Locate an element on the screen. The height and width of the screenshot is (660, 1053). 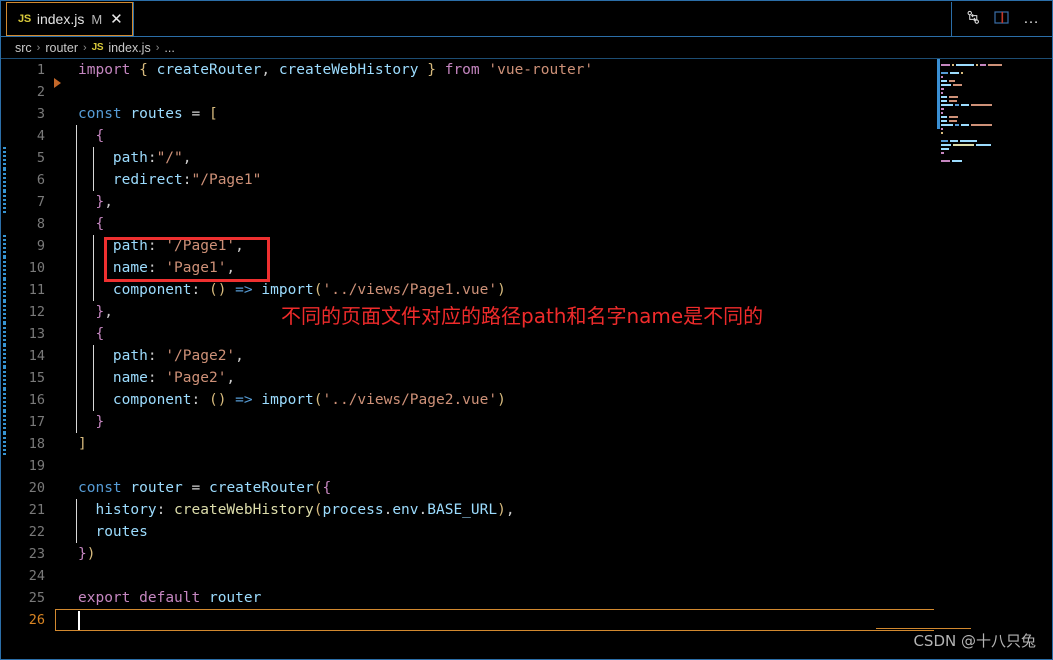
code-token: createRouter is located at coordinates (261, 488).